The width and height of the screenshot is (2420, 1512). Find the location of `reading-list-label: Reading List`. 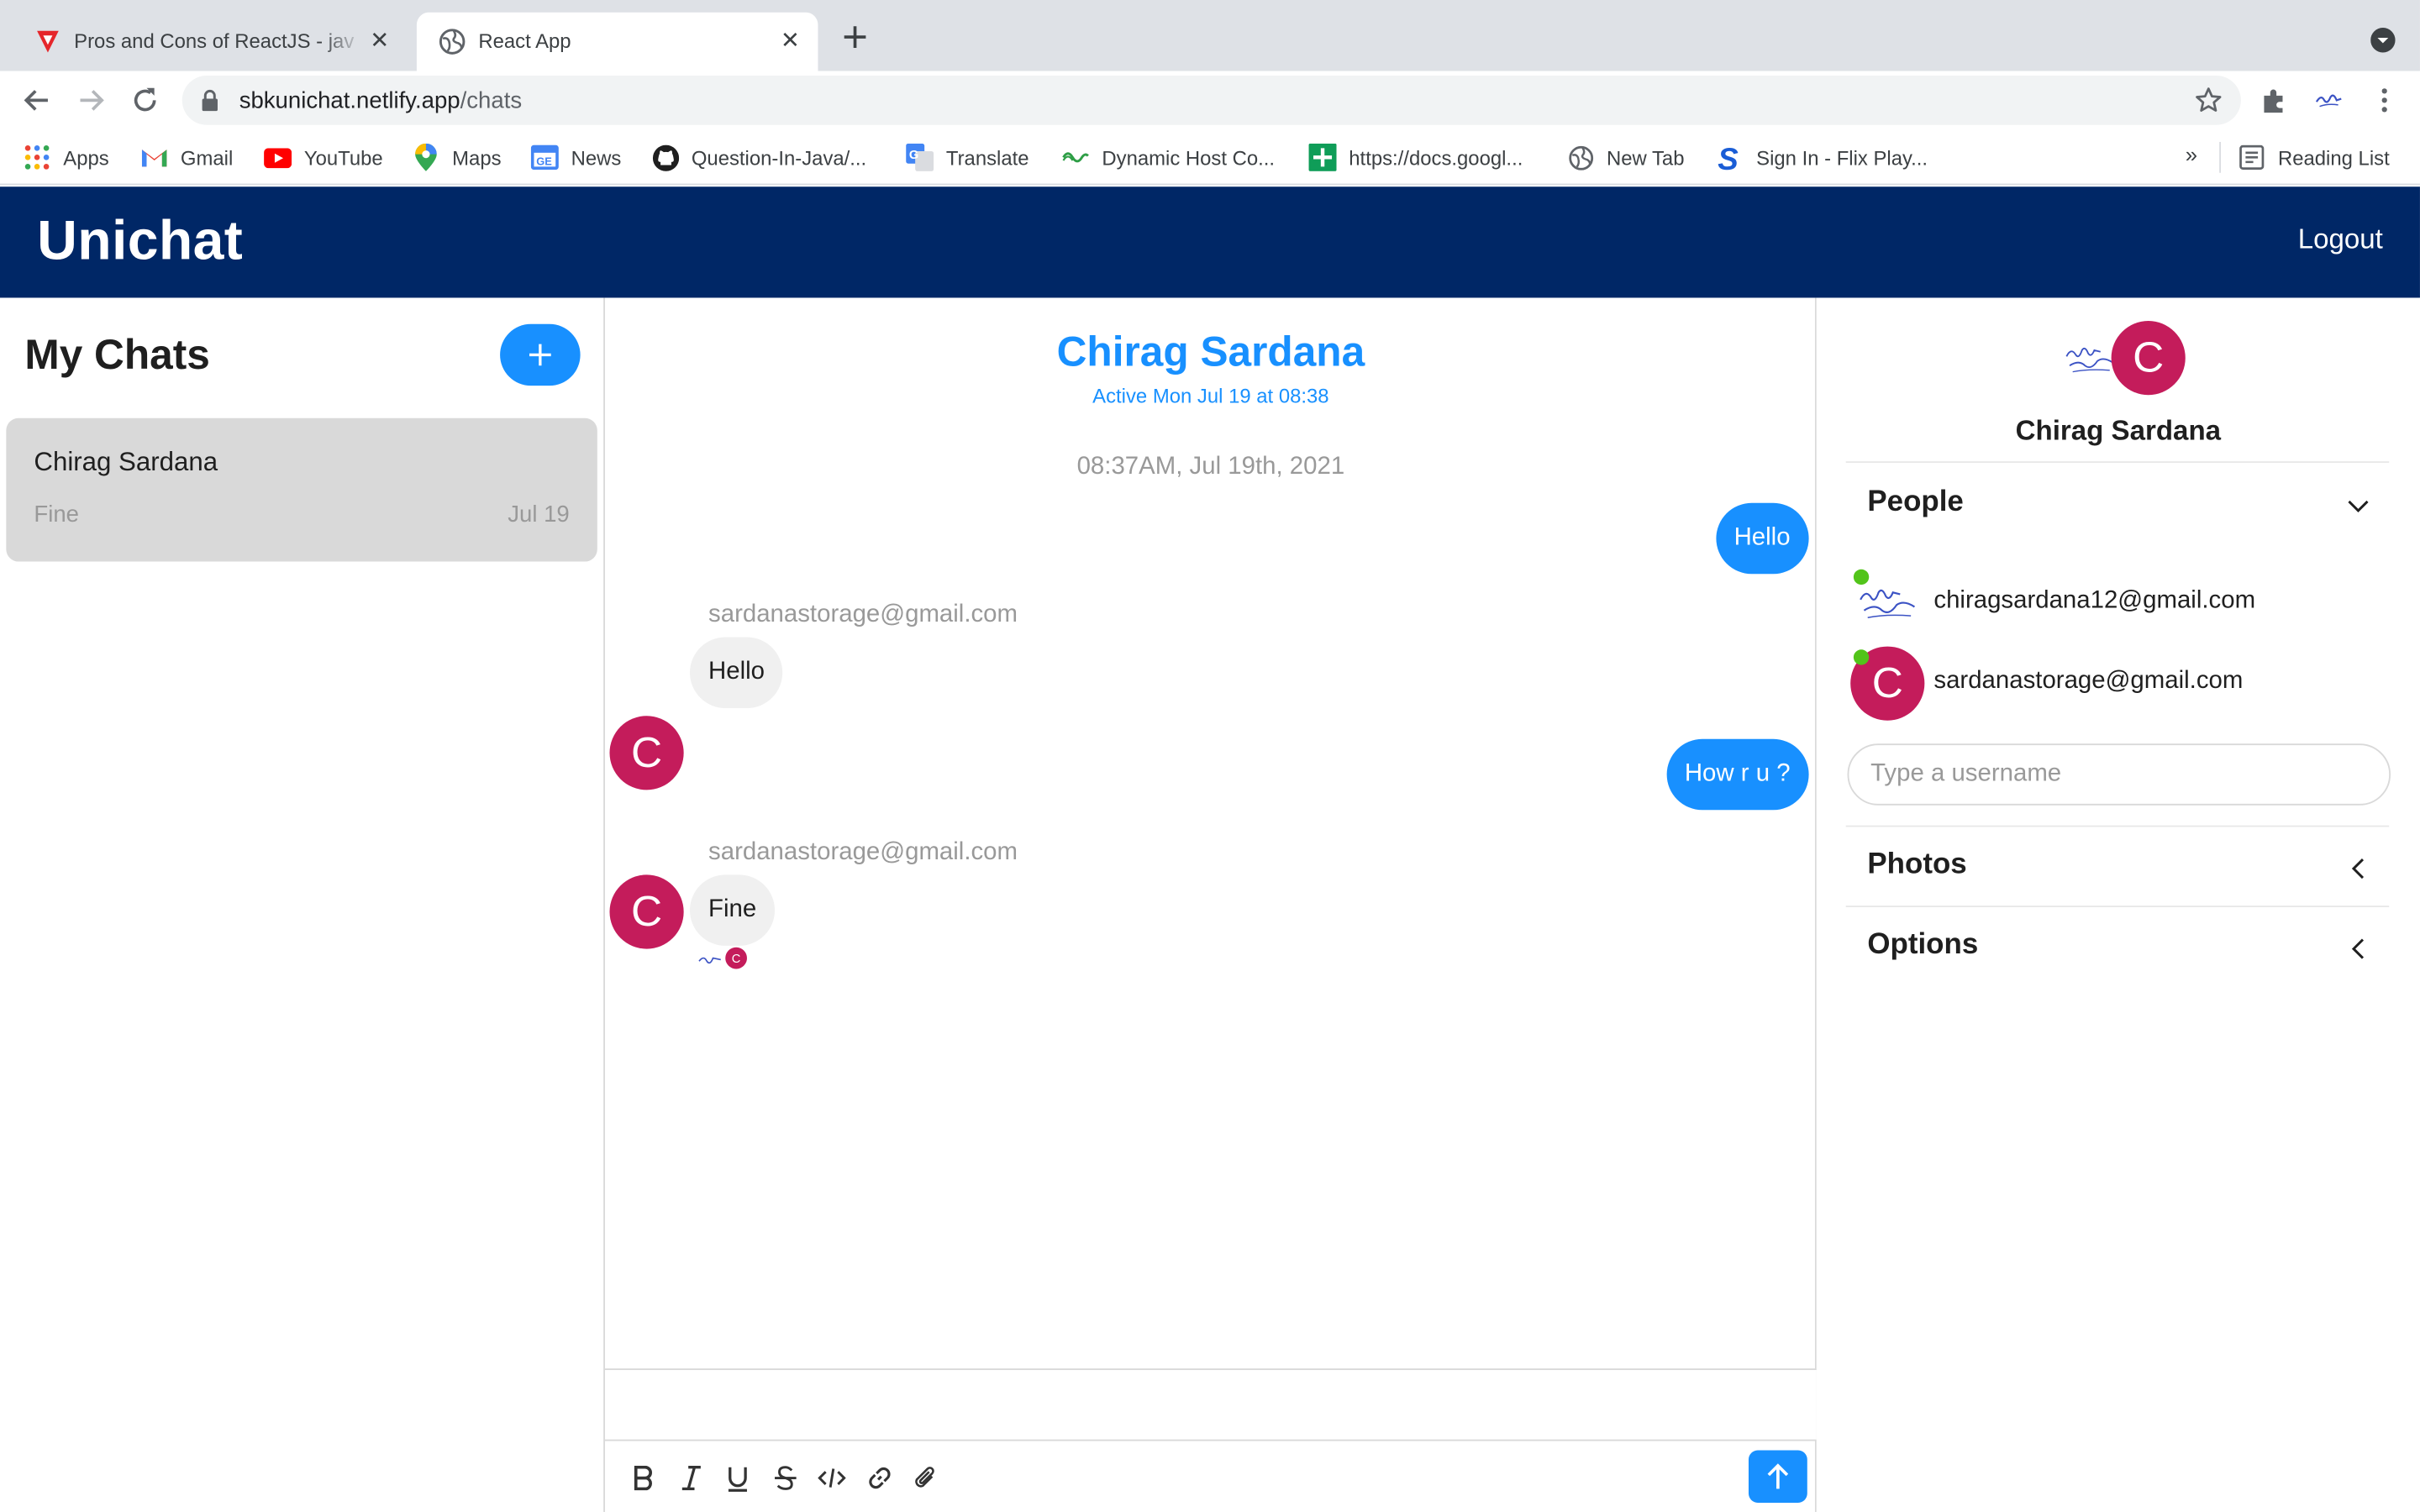

reading-list-label: Reading List is located at coordinates (2333, 157).